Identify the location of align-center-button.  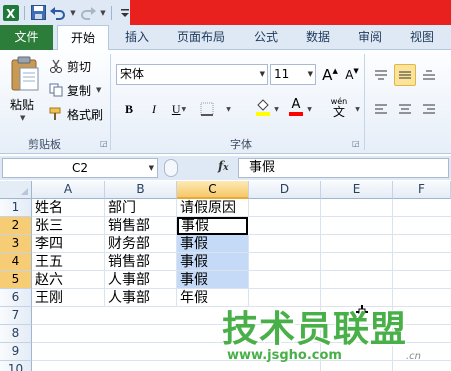
(405, 109).